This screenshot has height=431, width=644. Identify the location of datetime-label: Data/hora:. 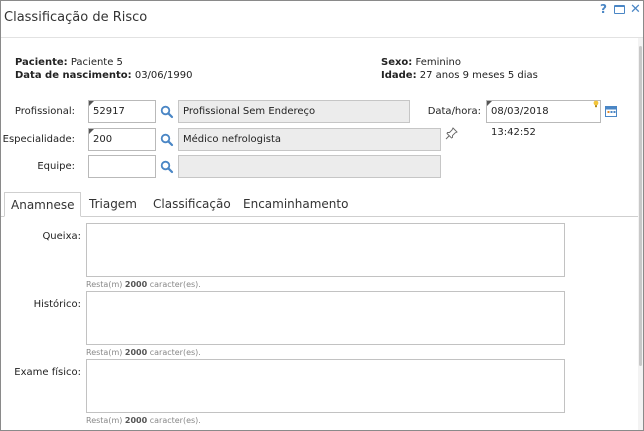
(454, 111).